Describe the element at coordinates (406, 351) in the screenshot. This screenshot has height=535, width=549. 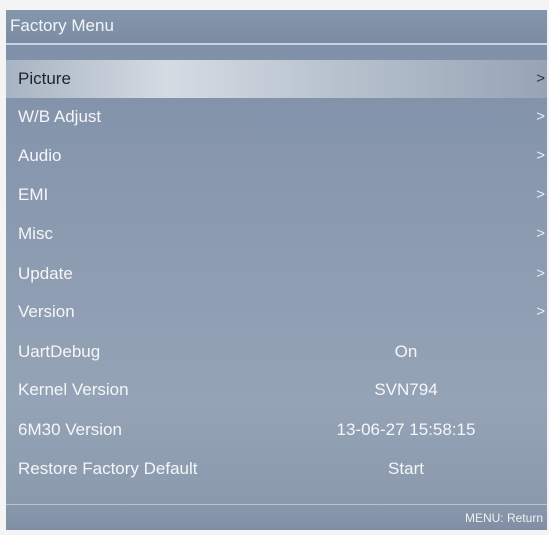
I see `uartdebug-value: On` at that location.